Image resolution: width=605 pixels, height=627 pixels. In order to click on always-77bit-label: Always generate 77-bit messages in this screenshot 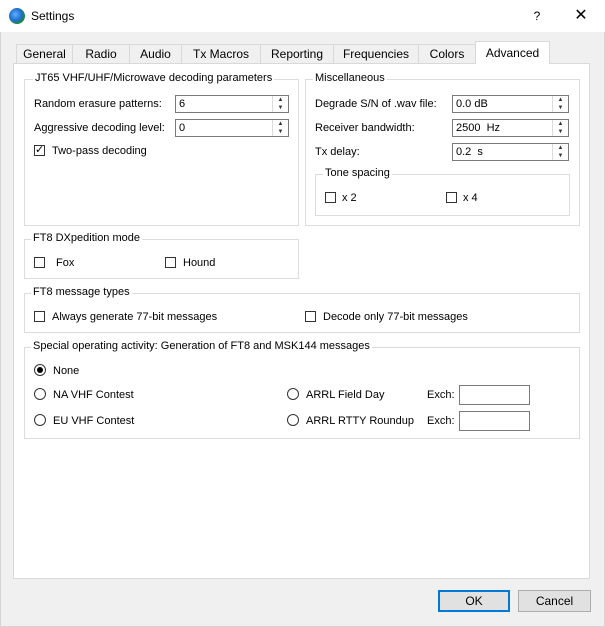, I will do `click(135, 317)`.